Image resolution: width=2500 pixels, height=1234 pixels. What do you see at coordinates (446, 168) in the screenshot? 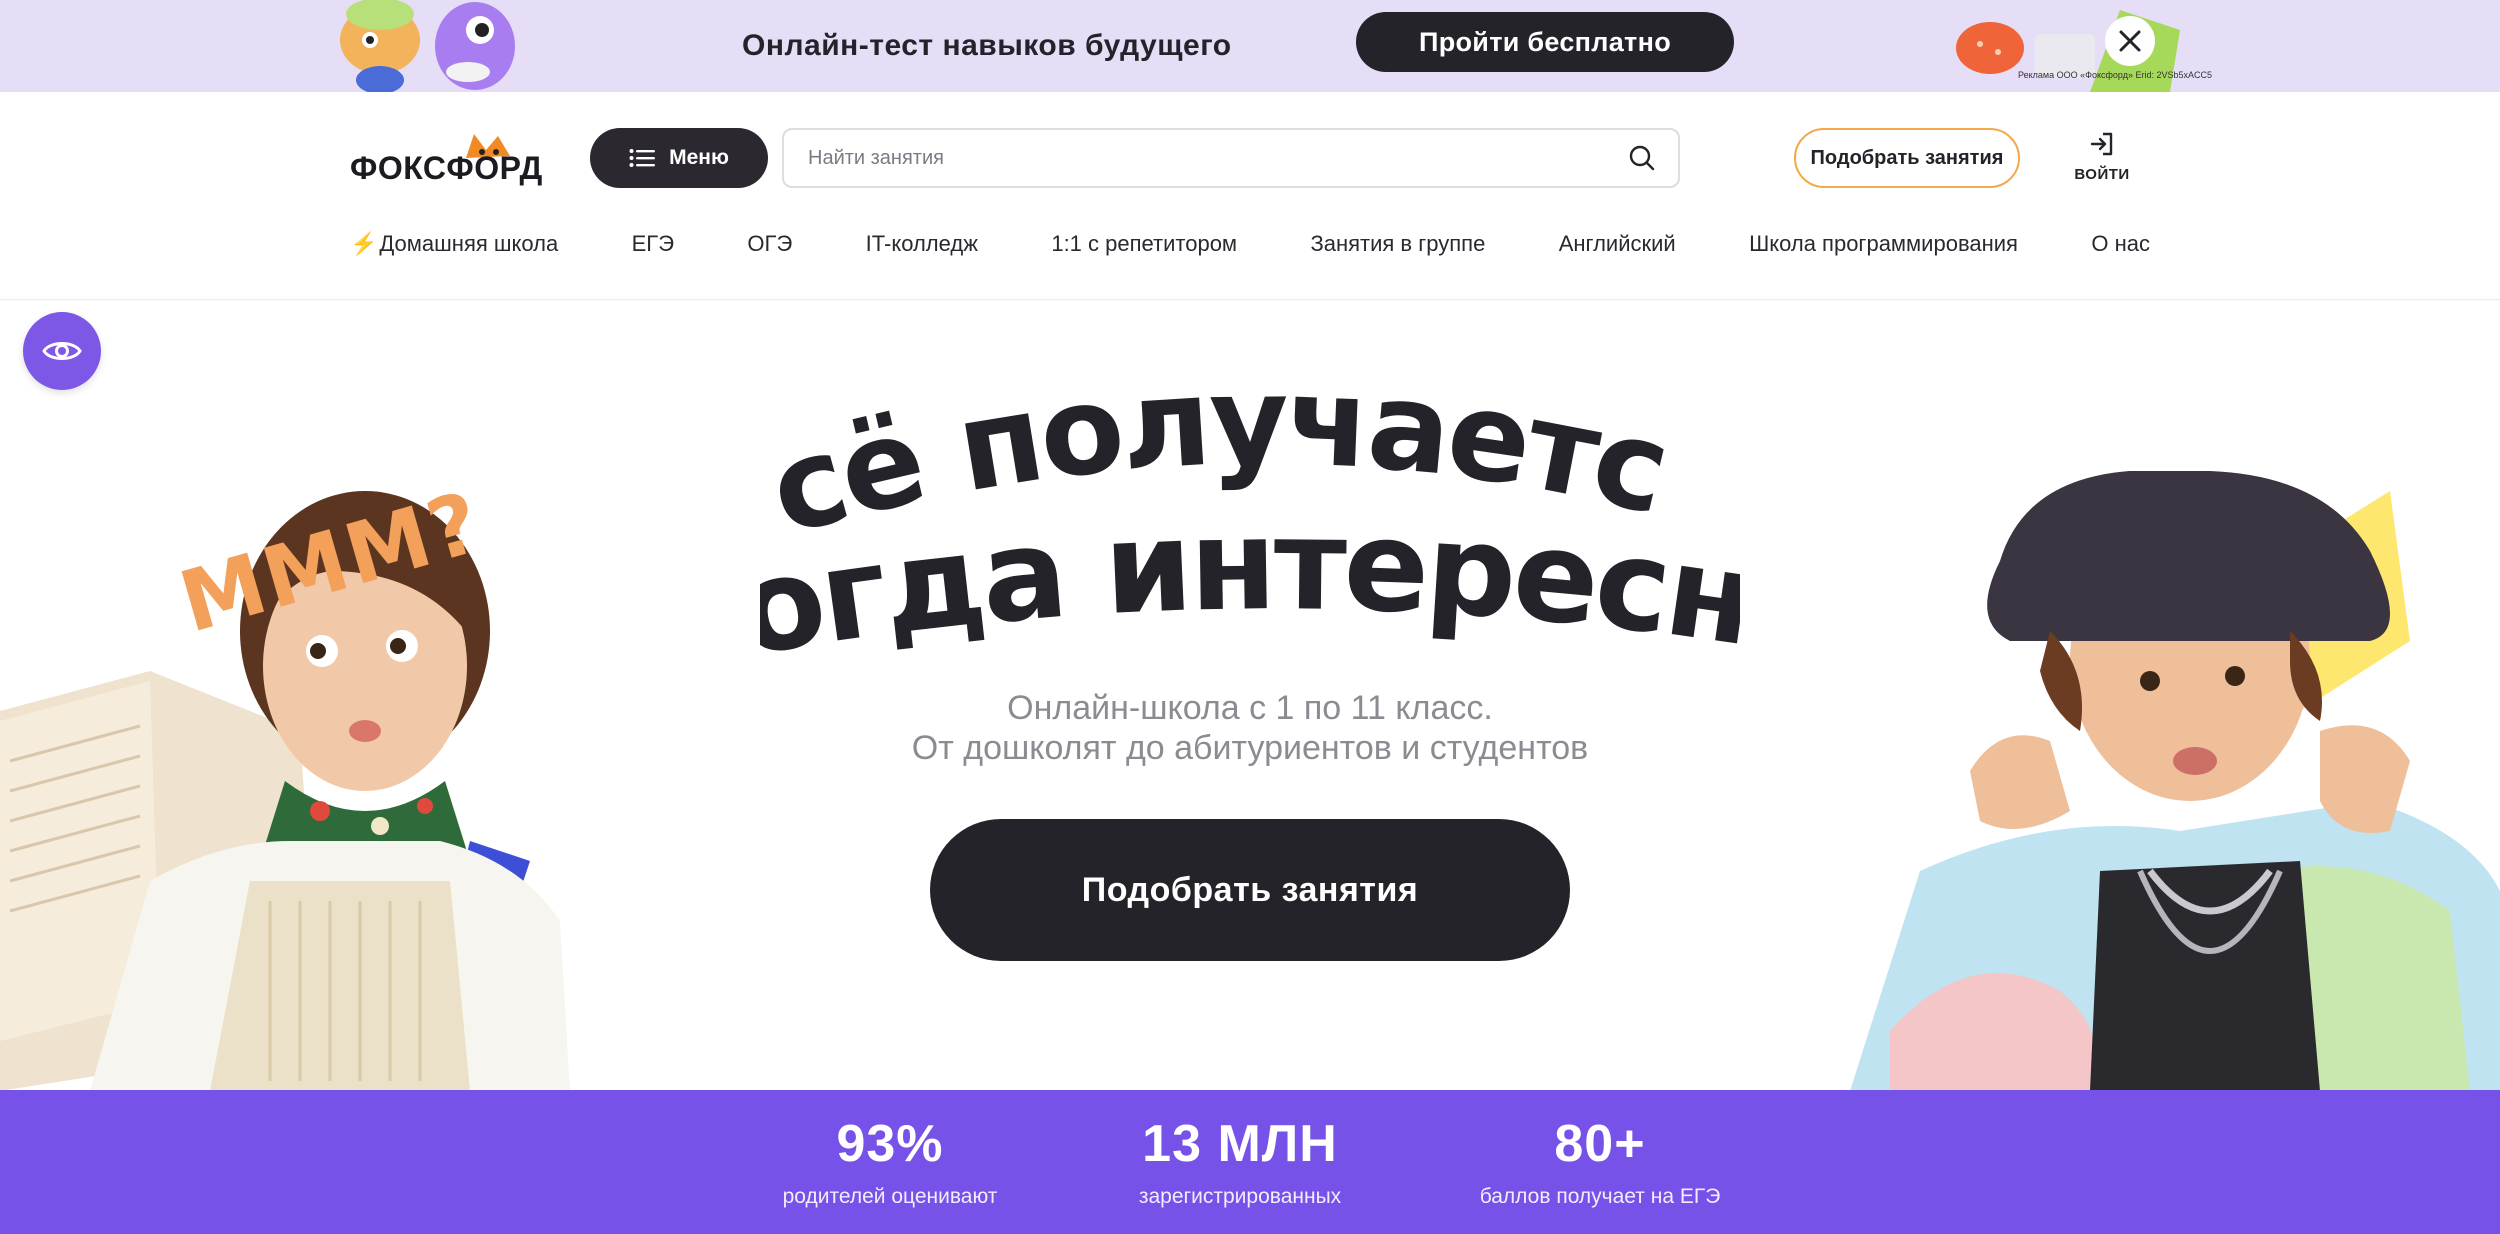
I see `logo-text: ФОКСФОРД` at bounding box center [446, 168].